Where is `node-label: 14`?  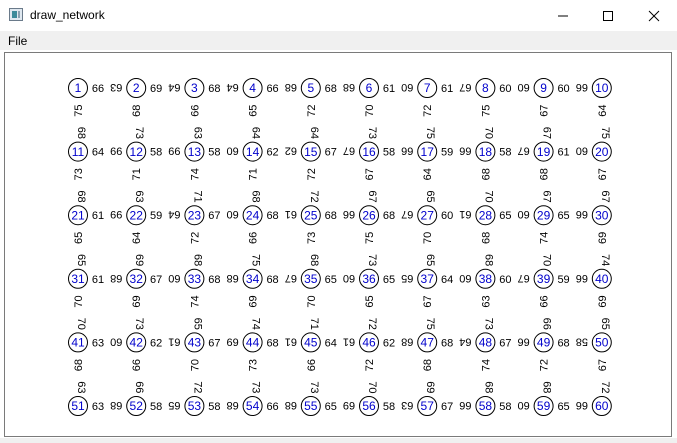 node-label: 14 is located at coordinates (253, 152).